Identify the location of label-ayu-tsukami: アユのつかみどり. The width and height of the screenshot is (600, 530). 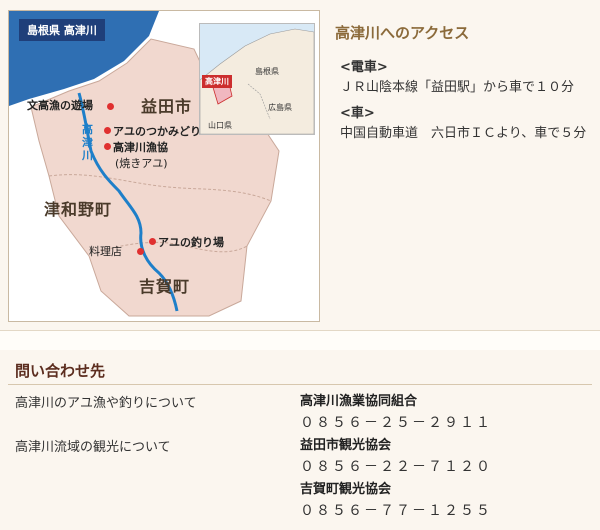
(157, 131).